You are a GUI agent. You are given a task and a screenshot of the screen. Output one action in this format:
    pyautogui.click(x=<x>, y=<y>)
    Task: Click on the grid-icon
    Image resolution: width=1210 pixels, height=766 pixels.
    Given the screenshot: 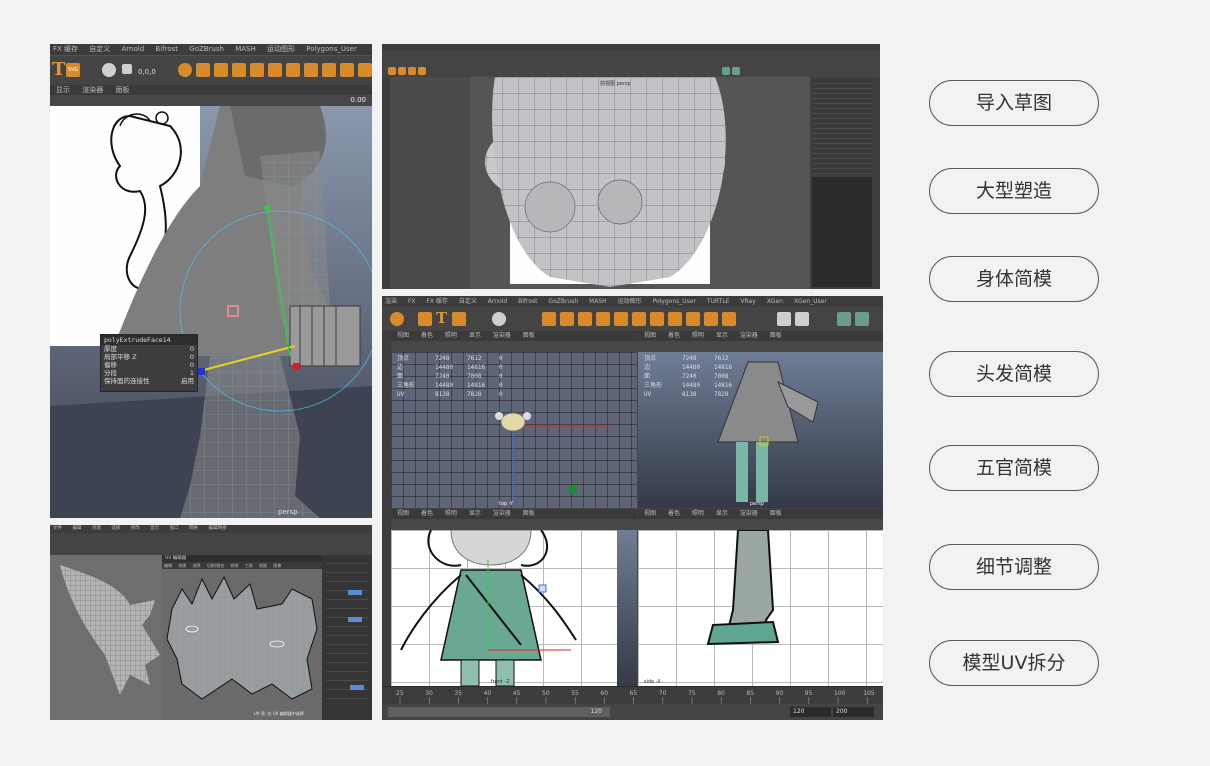 What is the action you would take?
    pyautogui.click(x=239, y=70)
    